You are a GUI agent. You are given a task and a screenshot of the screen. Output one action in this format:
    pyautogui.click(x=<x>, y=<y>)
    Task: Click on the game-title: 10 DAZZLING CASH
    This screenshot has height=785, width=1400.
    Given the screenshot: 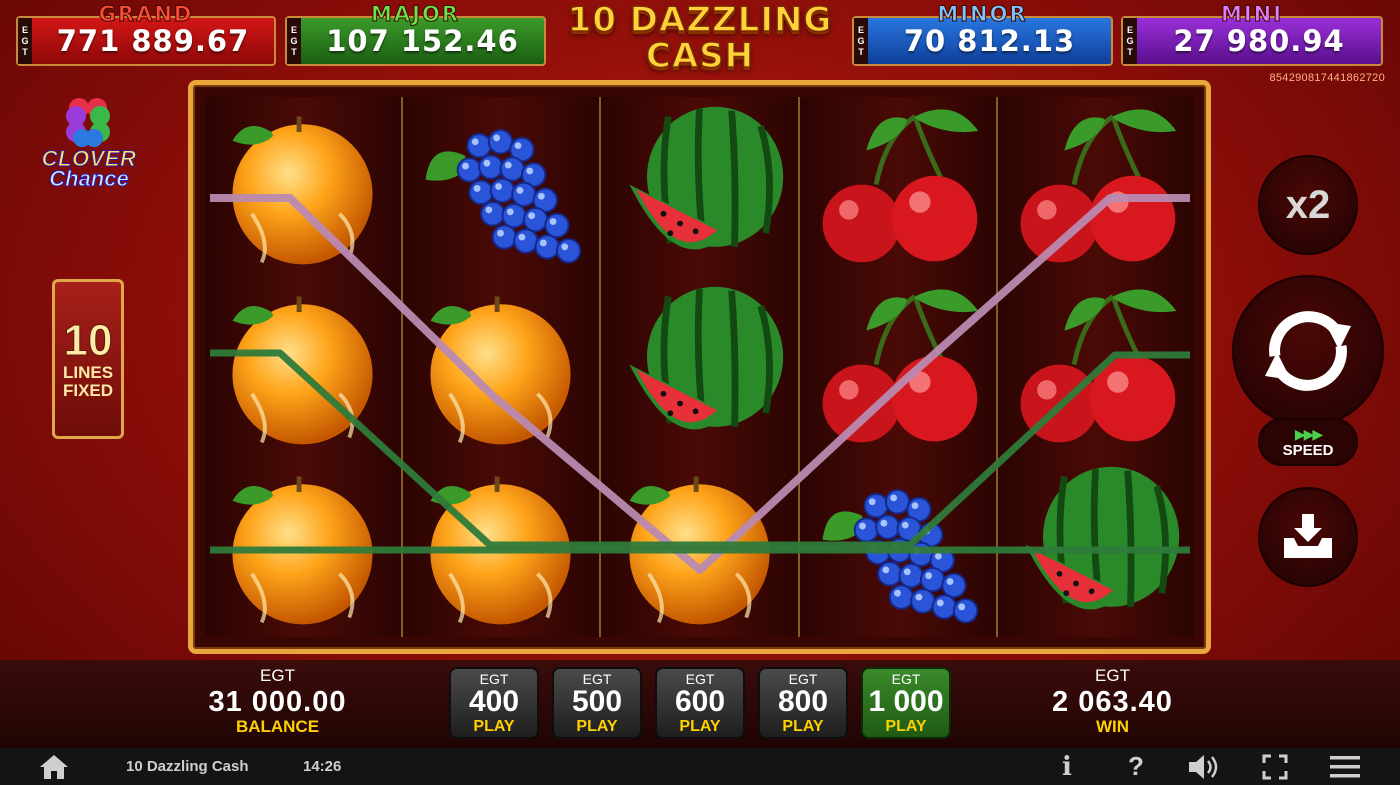 What is the action you would take?
    pyautogui.click(x=700, y=37)
    